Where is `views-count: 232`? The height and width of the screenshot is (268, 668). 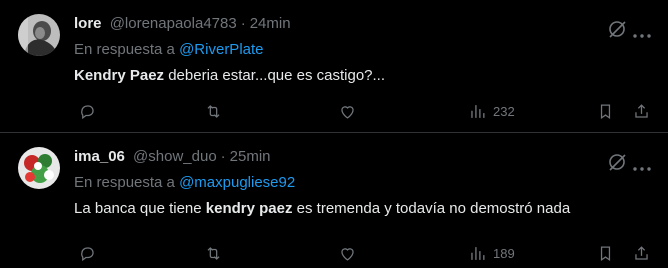 views-count: 232 is located at coordinates (504, 111).